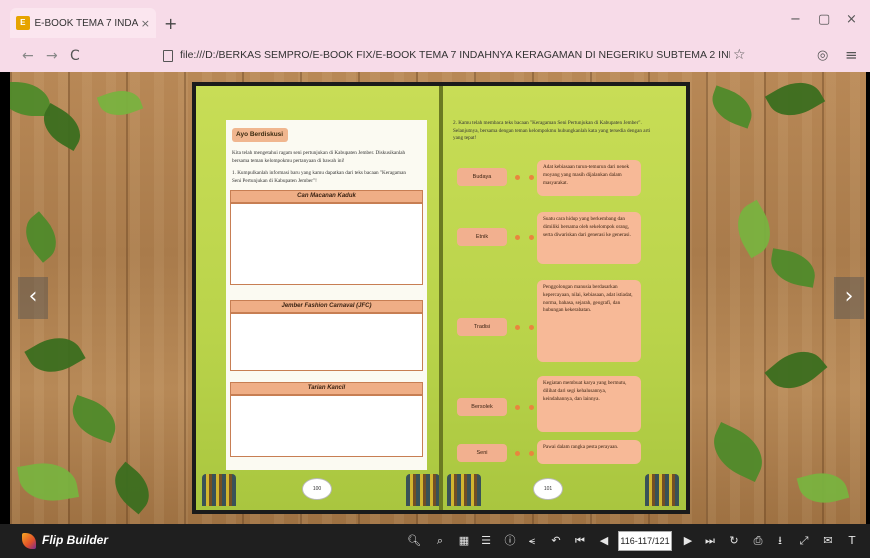 The height and width of the screenshot is (558, 870). What do you see at coordinates (795, 19) in the screenshot?
I see `minimize-button: −` at bounding box center [795, 19].